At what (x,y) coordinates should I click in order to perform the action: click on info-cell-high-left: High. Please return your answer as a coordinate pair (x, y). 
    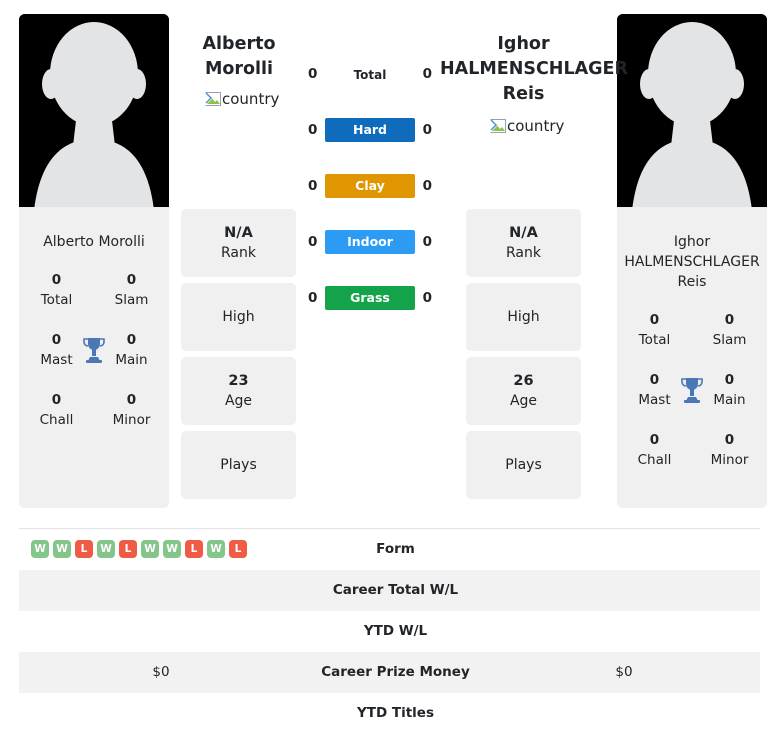
    Looking at the image, I should click on (238, 317).